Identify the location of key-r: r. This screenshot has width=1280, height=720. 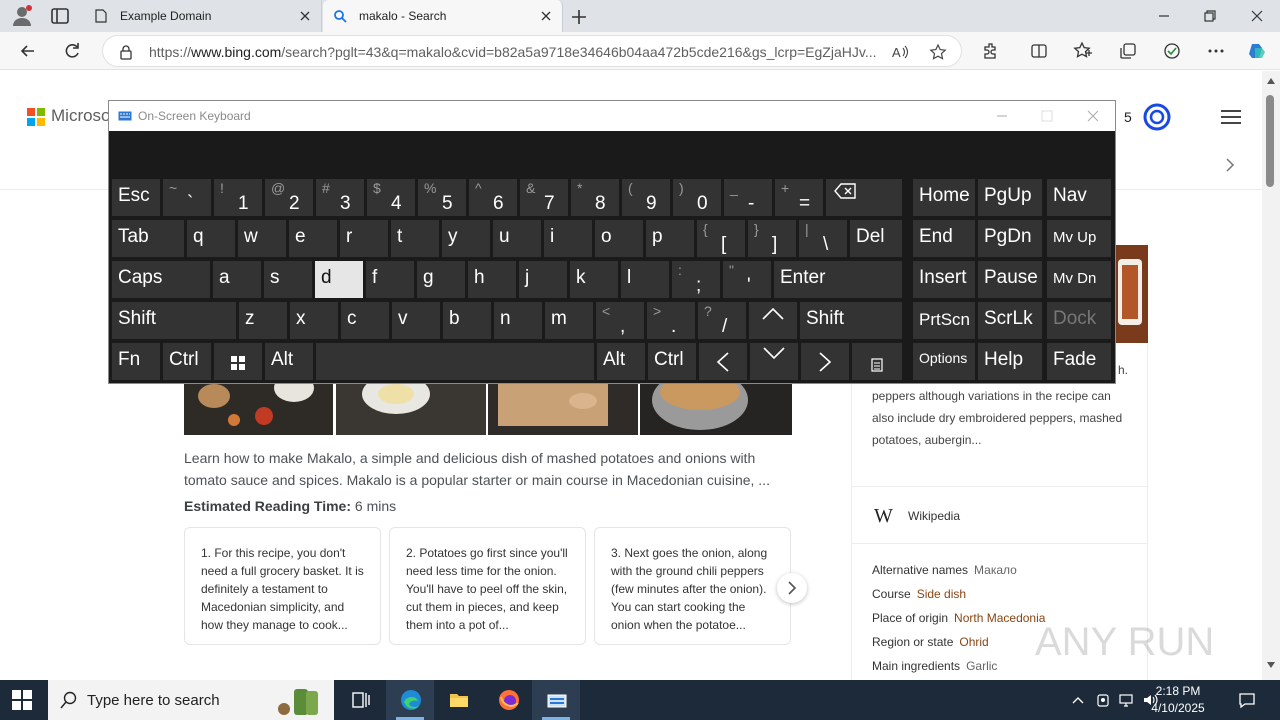
(364, 238).